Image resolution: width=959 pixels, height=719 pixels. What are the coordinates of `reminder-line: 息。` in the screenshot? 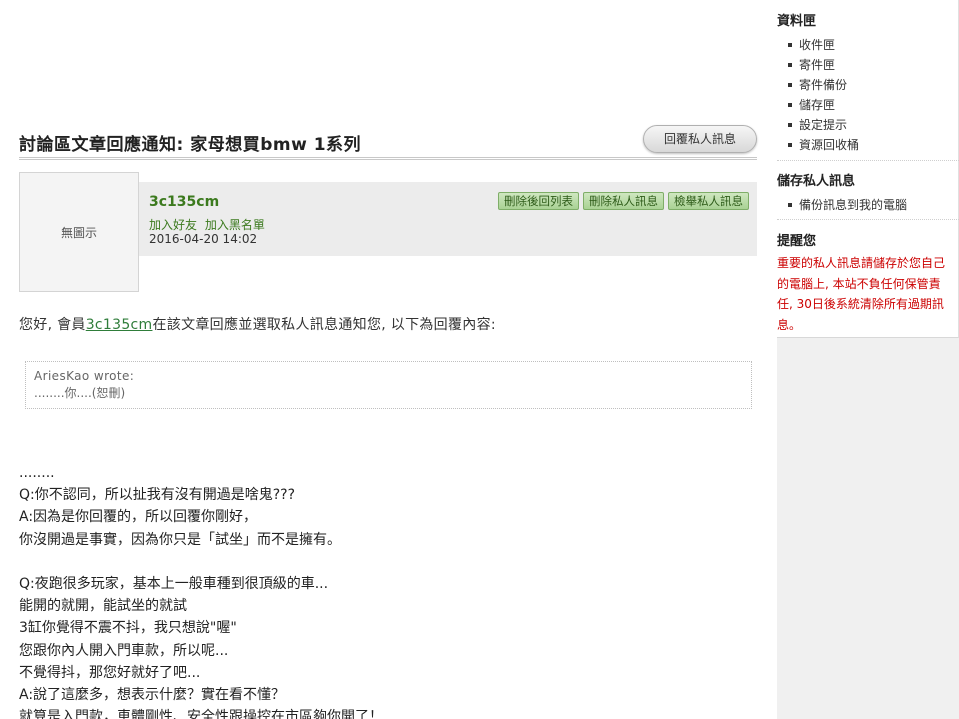 It's located at (789, 324).